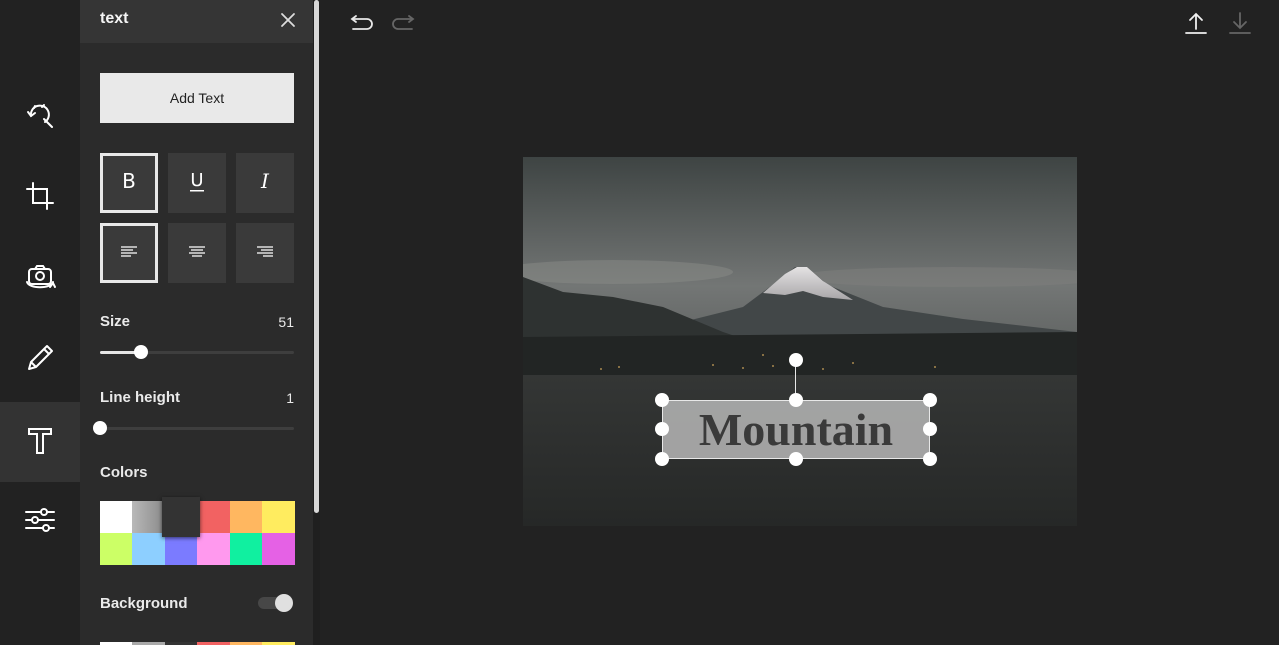  Describe the element at coordinates (930, 400) in the screenshot. I see `resize-handle-top-right` at that location.